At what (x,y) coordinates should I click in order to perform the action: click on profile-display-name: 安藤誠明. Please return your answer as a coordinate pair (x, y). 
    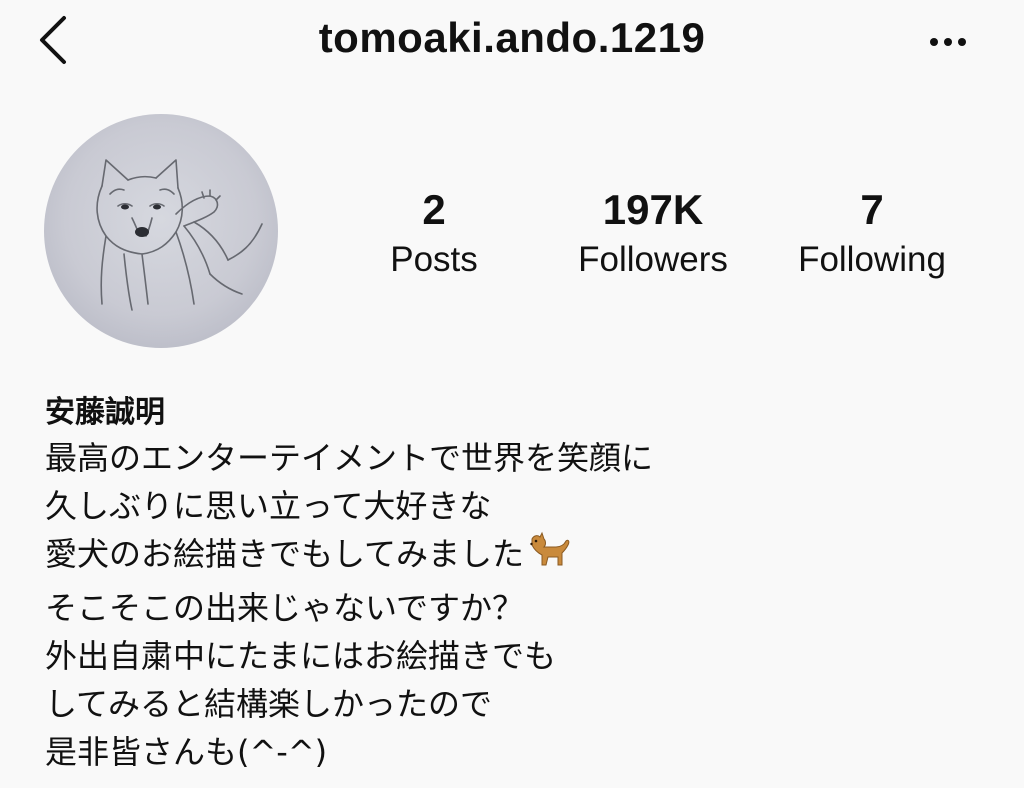
    Looking at the image, I should click on (105, 412).